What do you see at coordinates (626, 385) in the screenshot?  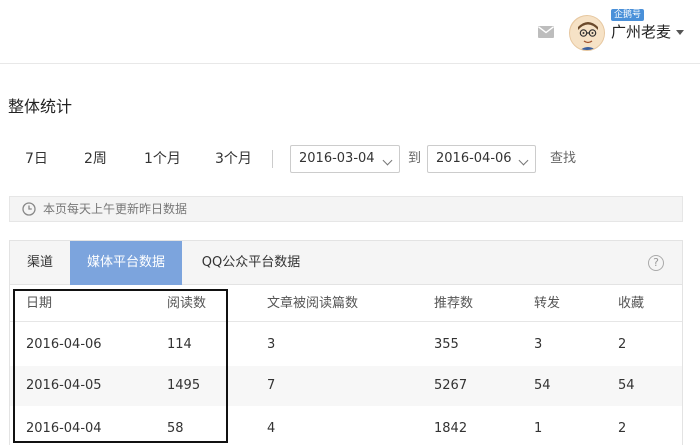 I see `cell-favorites: 54` at bounding box center [626, 385].